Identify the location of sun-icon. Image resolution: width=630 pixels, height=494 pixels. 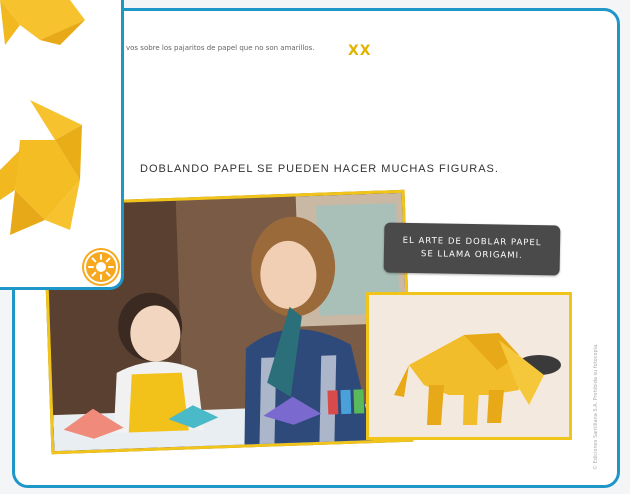
(101, 267).